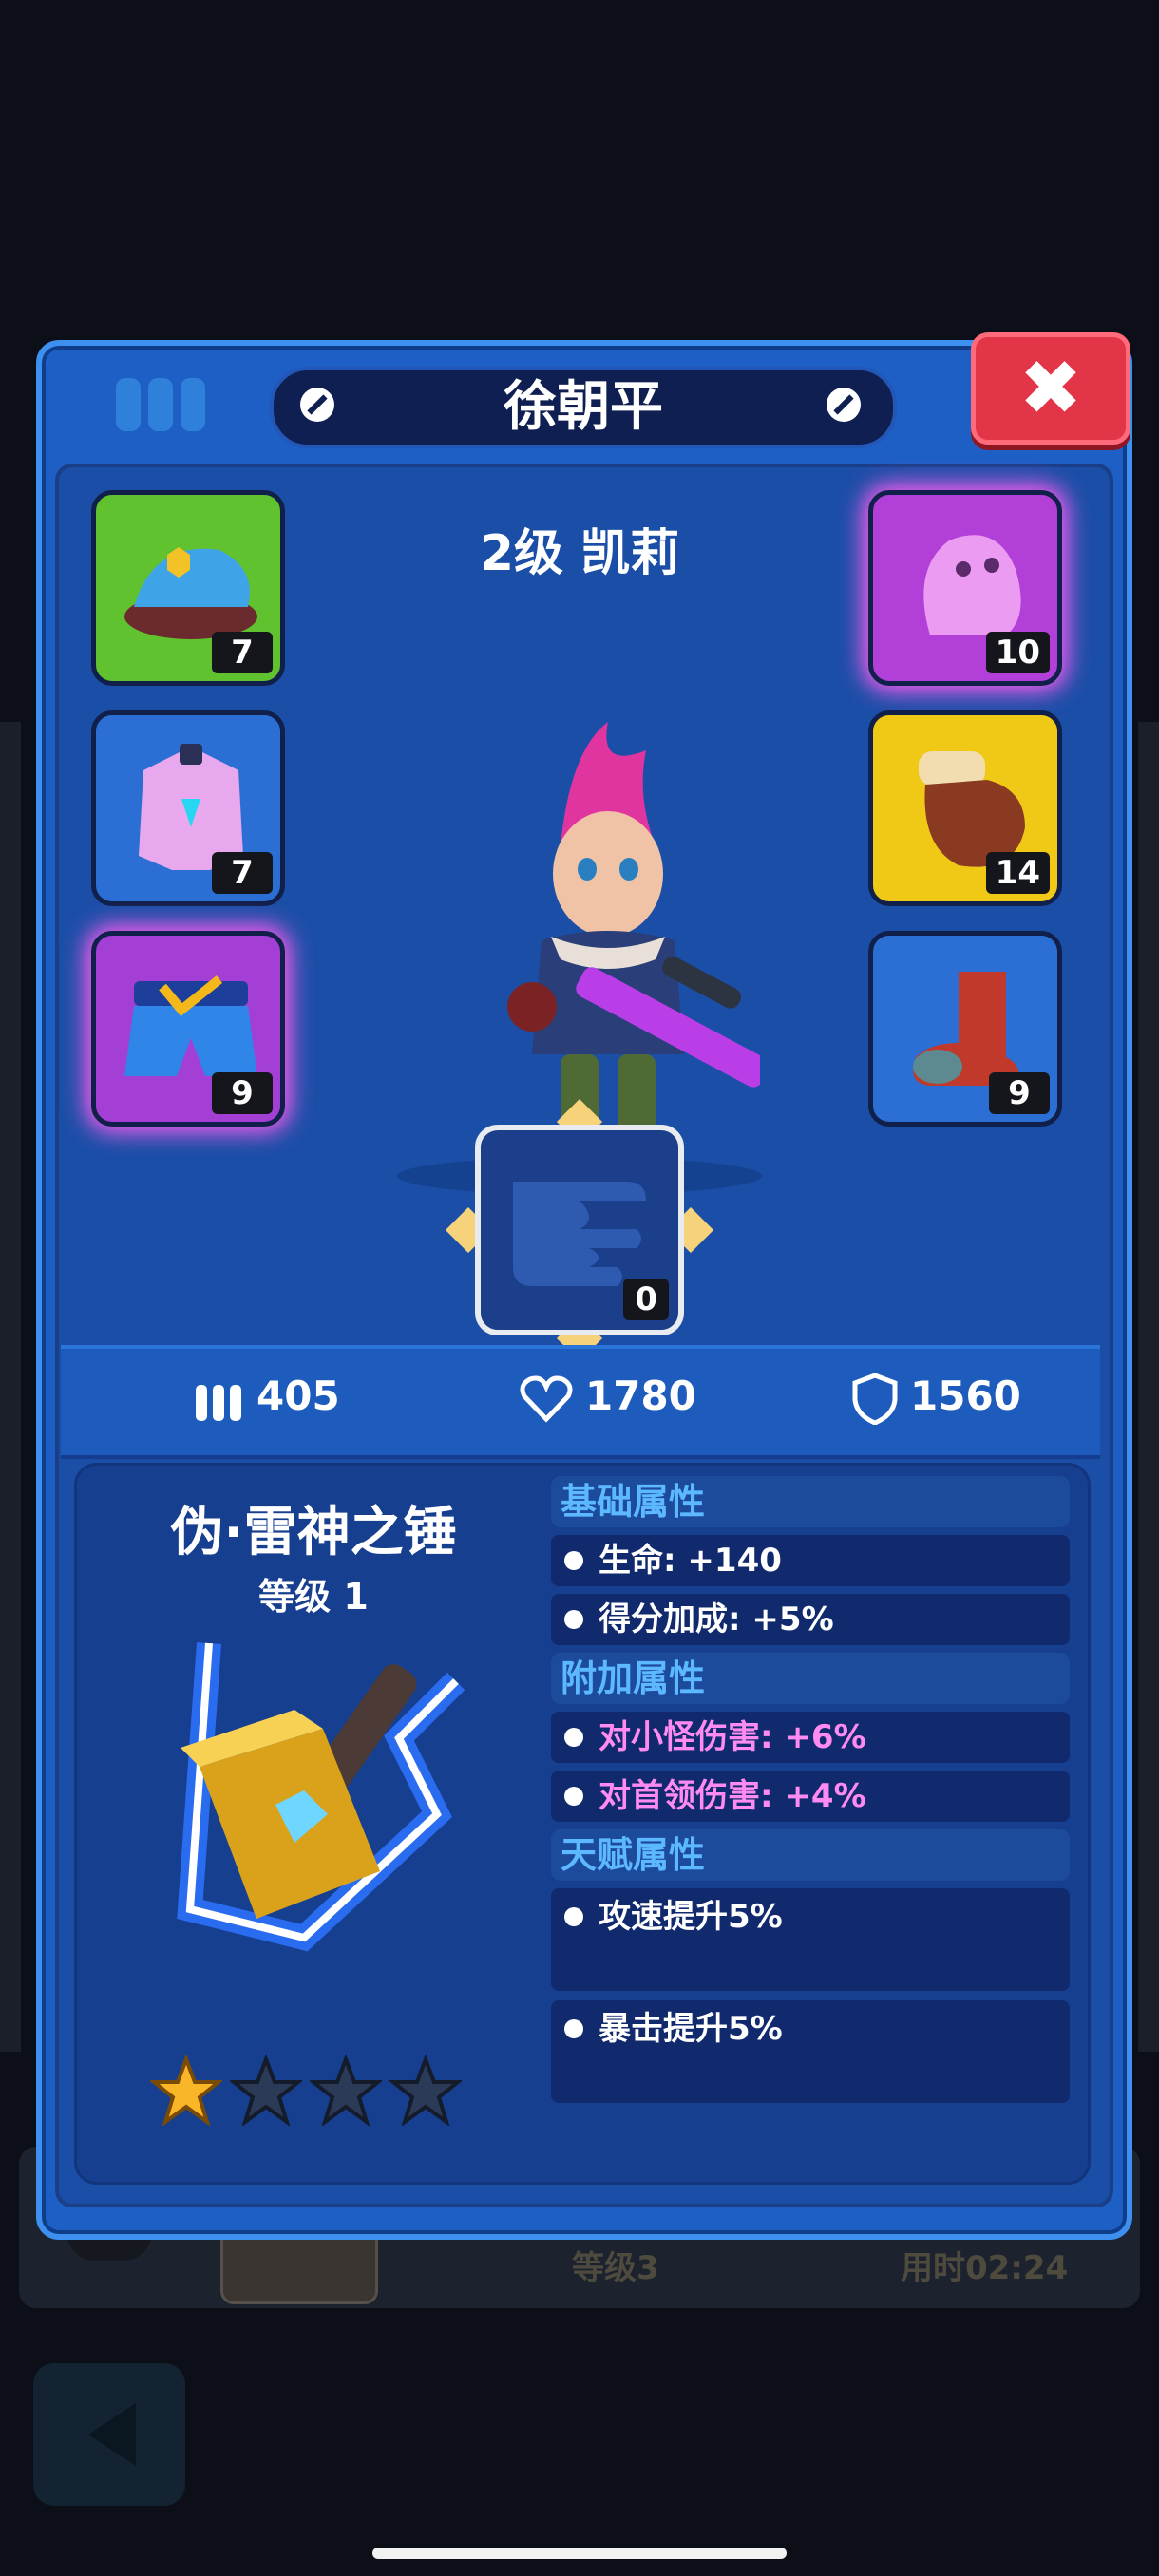  I want to click on equip-level: 14, so click(1017, 873).